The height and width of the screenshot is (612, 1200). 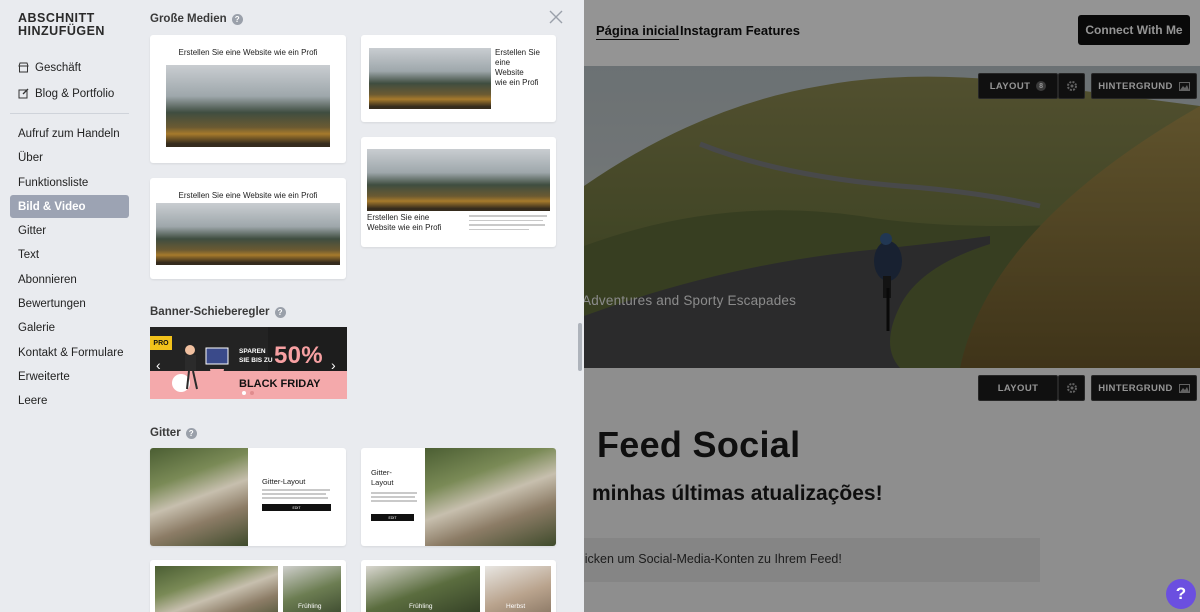 I want to click on sidebar-item-ueber: Über, so click(x=69, y=157).